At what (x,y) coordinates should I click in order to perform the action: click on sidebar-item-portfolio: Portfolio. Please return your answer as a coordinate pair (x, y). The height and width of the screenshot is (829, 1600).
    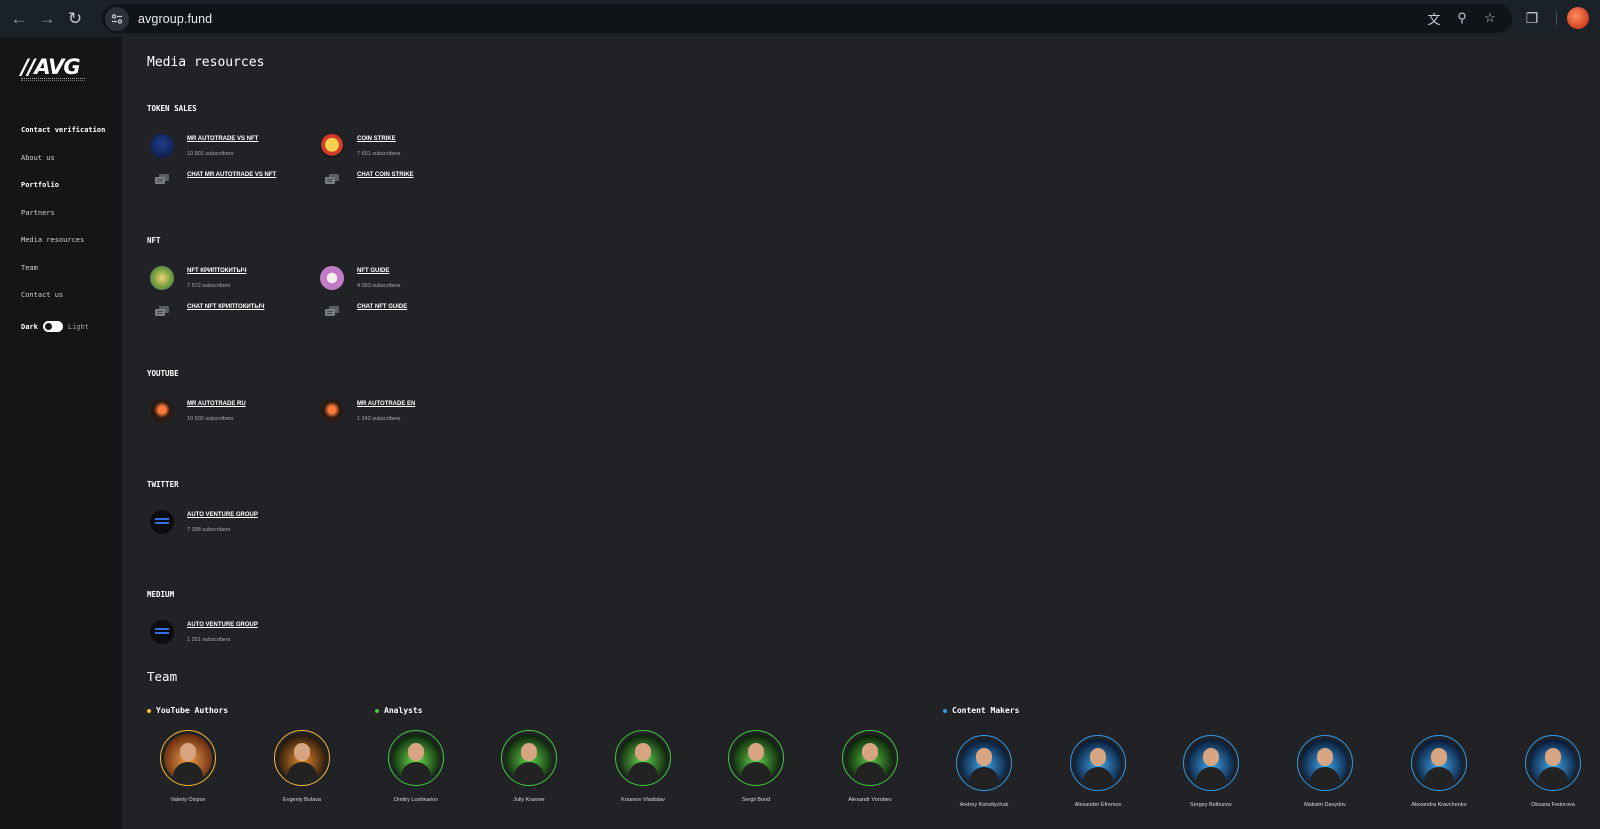
    Looking at the image, I should click on (40, 185).